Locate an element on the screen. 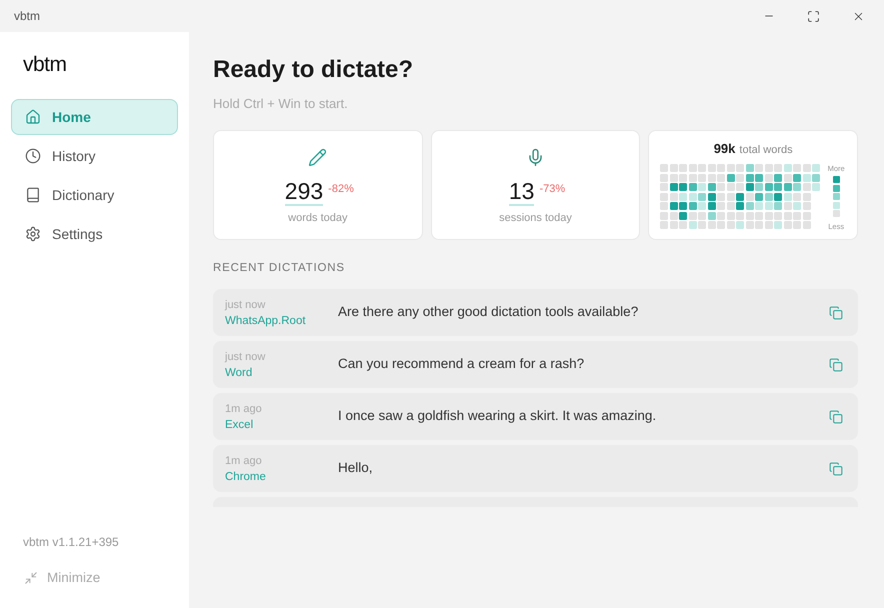  sidebar-nav-item: History is located at coordinates (94, 156).